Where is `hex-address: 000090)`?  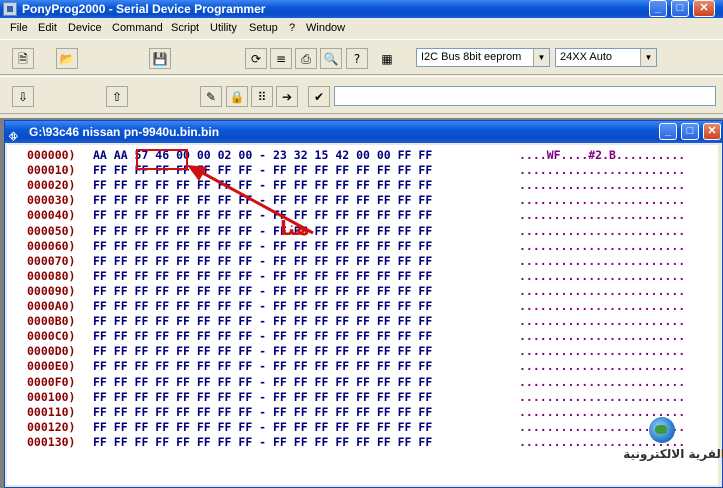 hex-address: 000090) is located at coordinates (51, 290).